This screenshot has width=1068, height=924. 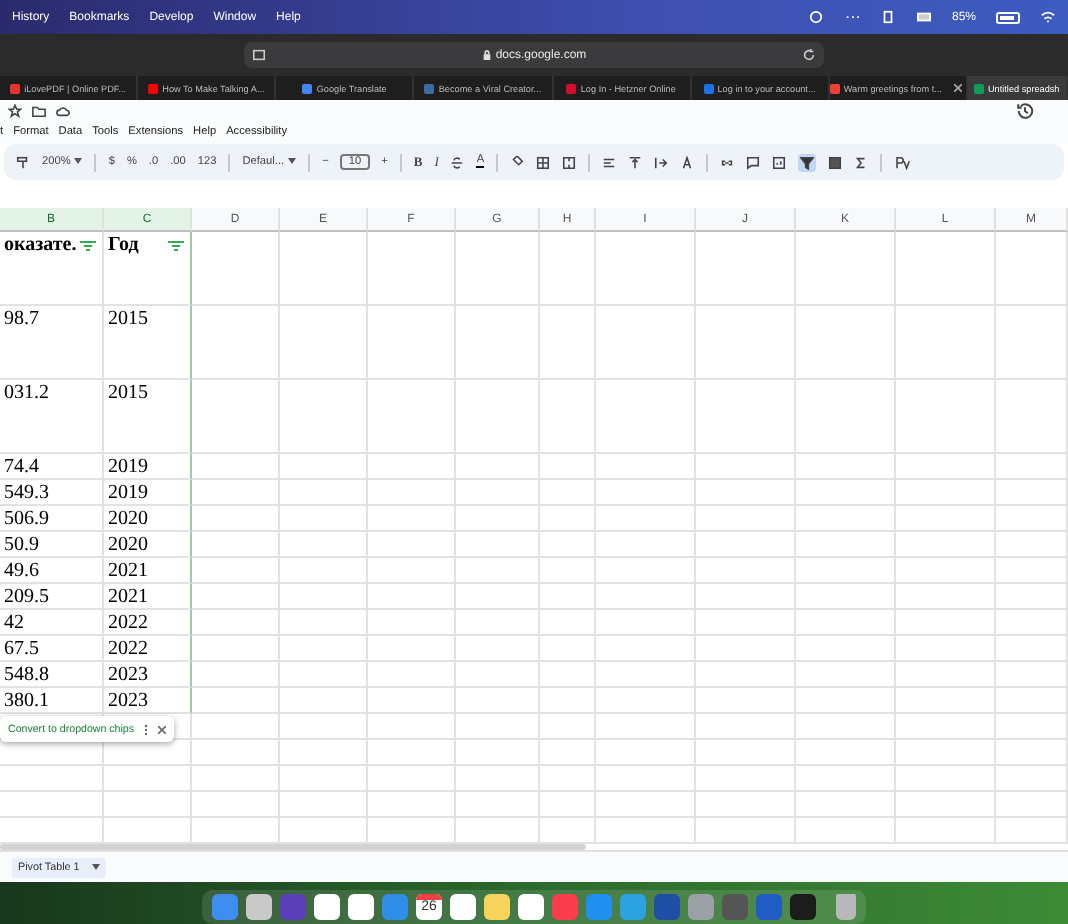 I want to click on fill-color-icon, so click(x=517, y=162).